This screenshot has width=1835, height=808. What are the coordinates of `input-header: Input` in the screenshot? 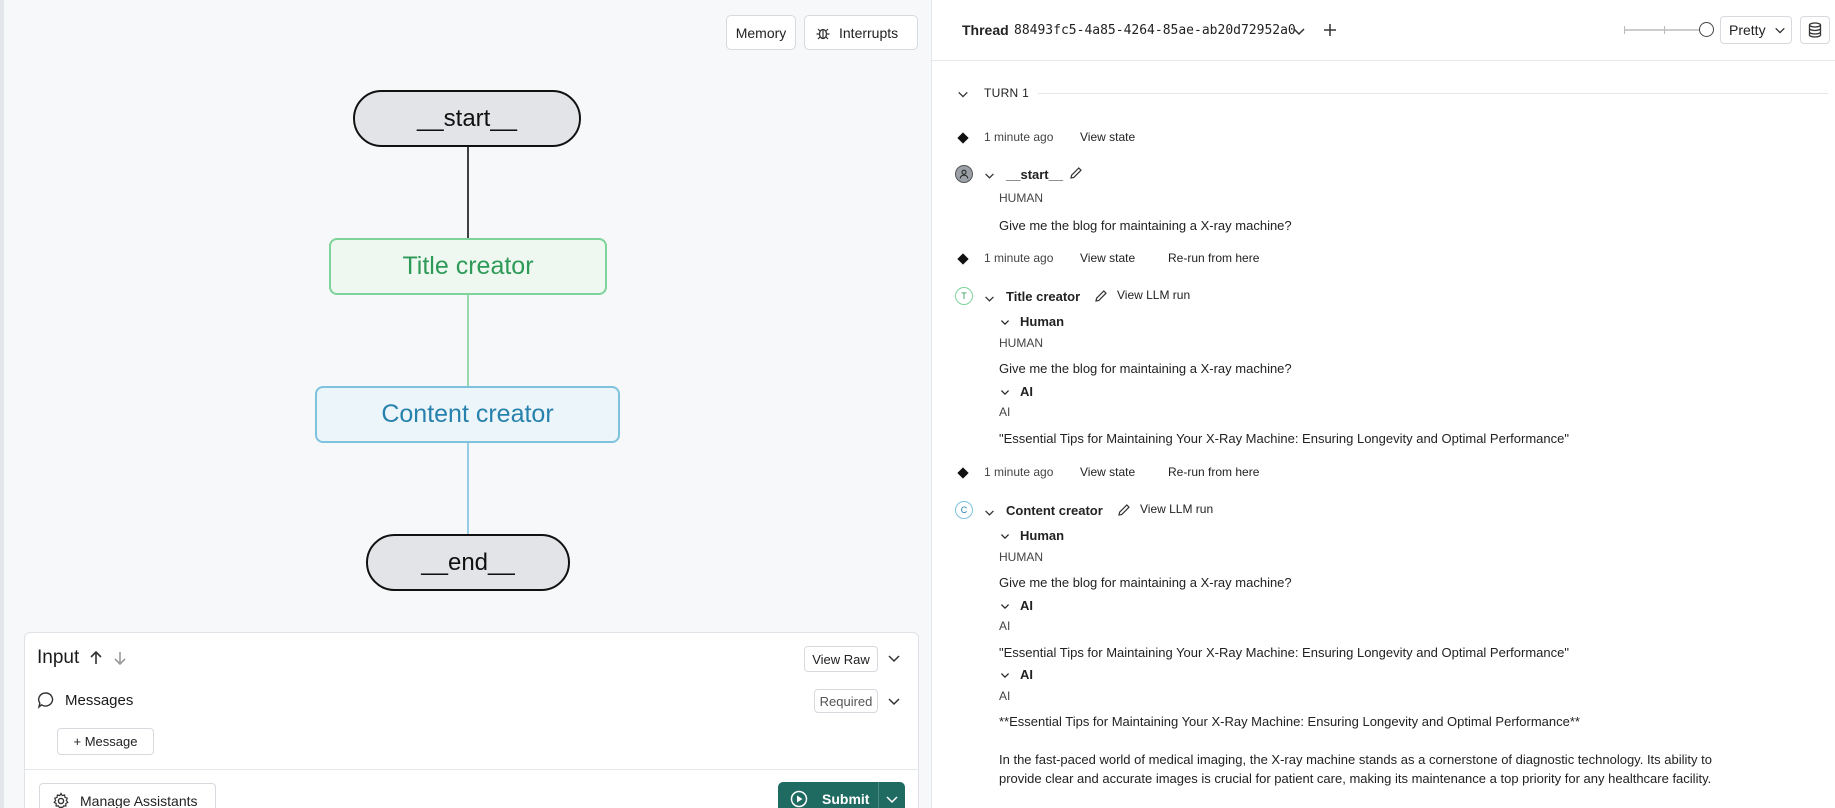 It's located at (82, 658).